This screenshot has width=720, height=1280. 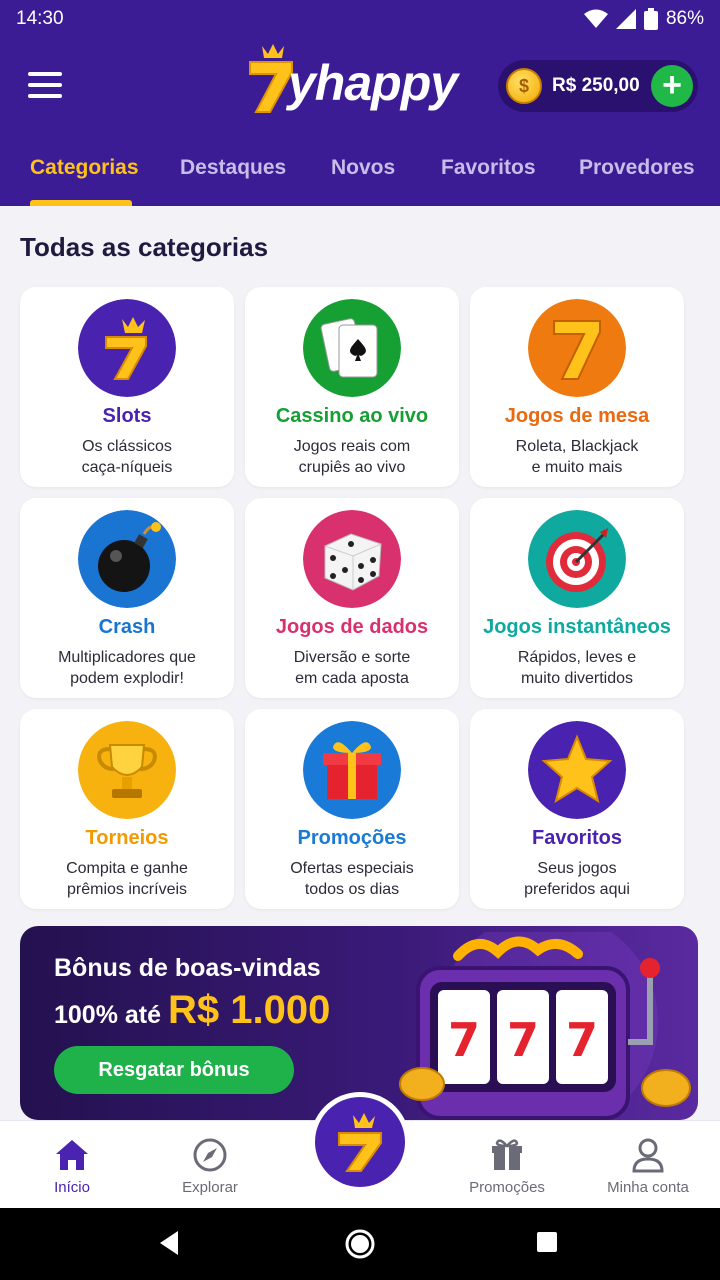 I want to click on nav-explorar: Explorar, so click(x=210, y=1165).